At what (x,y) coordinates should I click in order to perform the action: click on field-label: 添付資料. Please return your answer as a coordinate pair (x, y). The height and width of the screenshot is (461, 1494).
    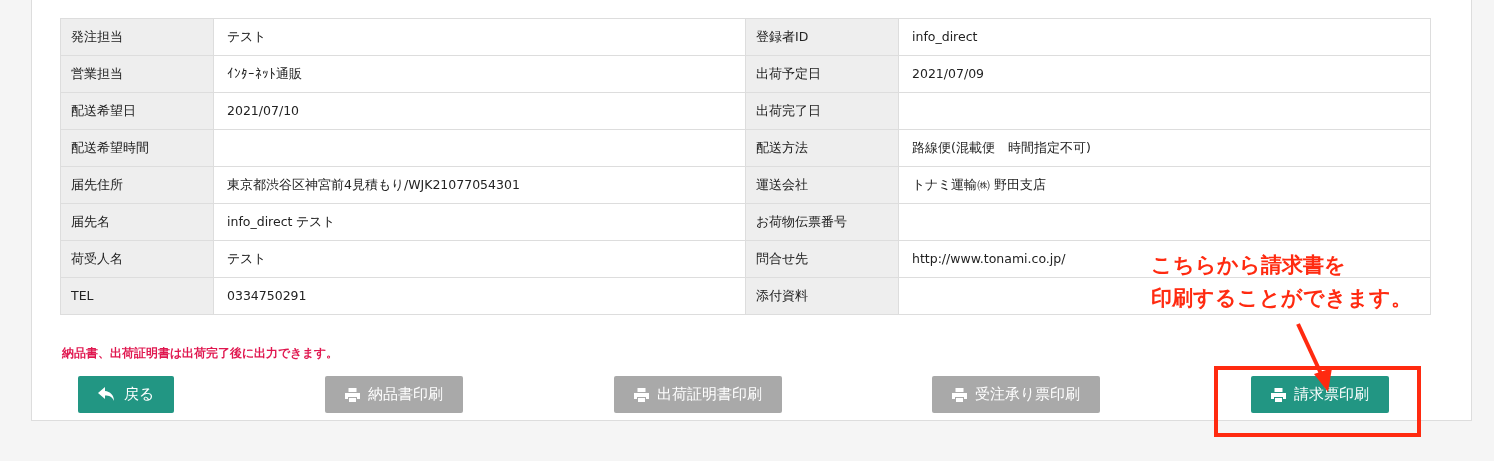
    Looking at the image, I should click on (822, 296).